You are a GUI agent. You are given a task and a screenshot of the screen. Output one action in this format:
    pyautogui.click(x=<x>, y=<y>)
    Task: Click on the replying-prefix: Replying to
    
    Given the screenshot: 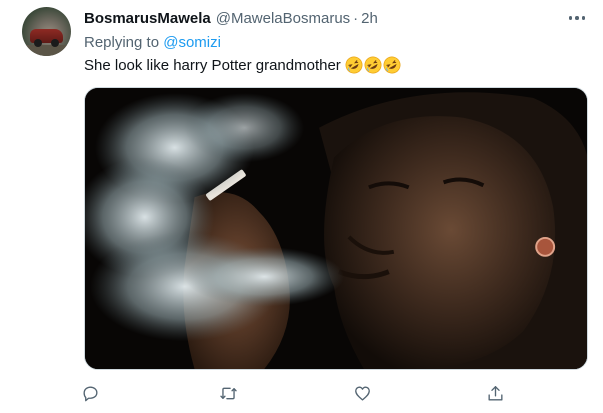 What is the action you would take?
    pyautogui.click(x=124, y=42)
    